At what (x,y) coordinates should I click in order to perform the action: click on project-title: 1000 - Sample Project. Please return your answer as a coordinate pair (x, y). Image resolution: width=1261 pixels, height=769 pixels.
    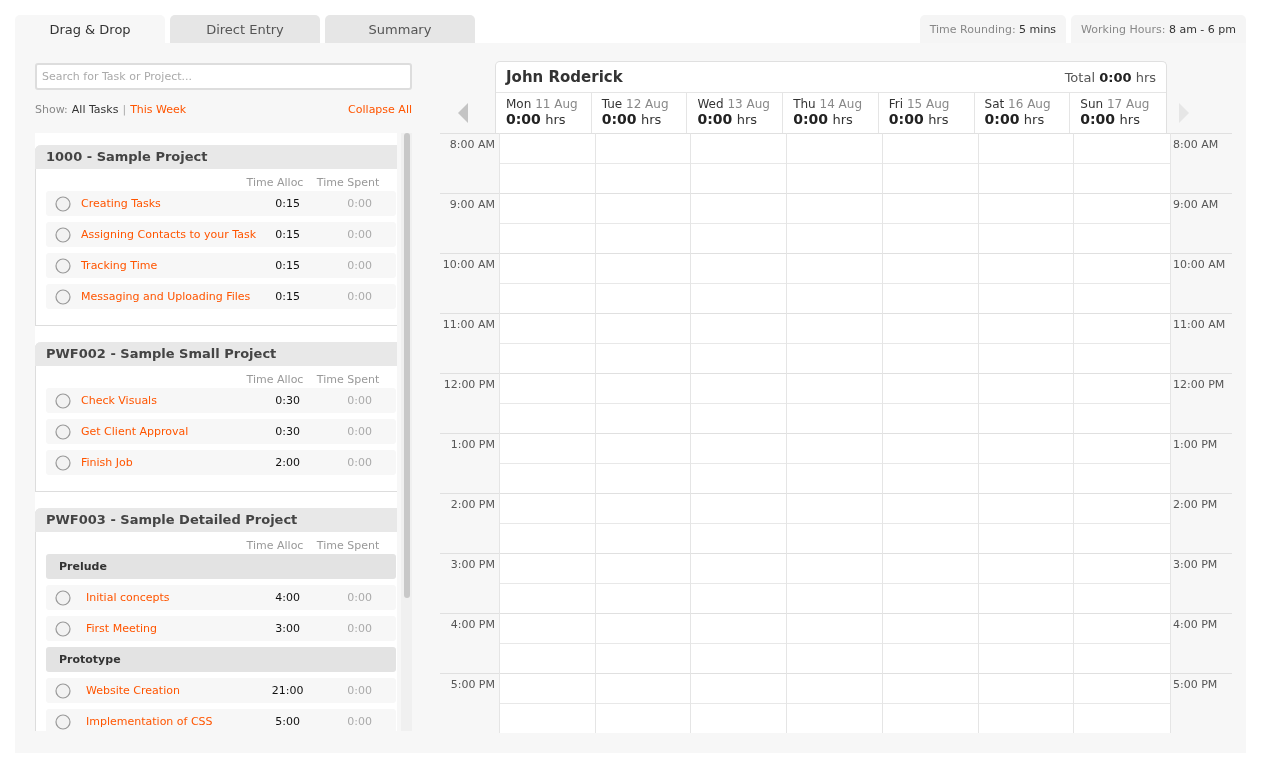
    Looking at the image, I should click on (216, 157).